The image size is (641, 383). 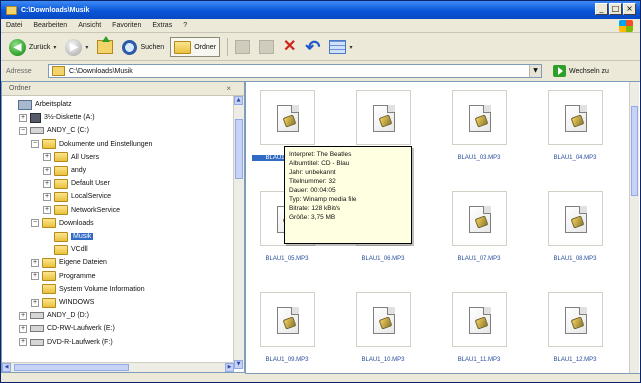 What do you see at coordinates (126, 25) in the screenshot?
I see `menu-favorites: Favoriten` at bounding box center [126, 25].